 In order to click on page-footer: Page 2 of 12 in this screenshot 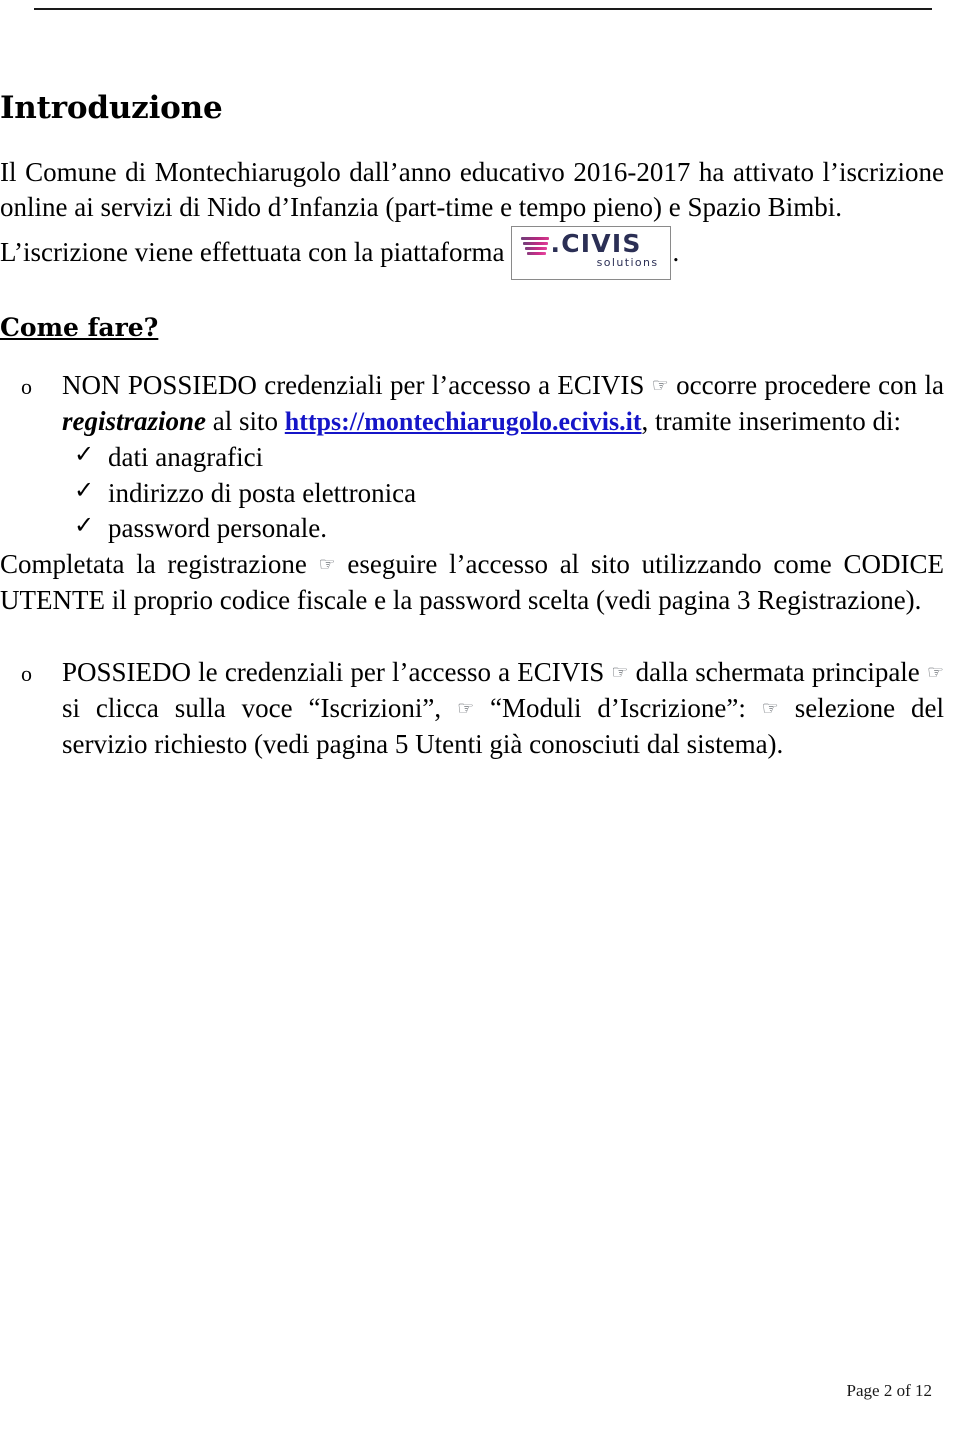, I will do `click(889, 1390)`.